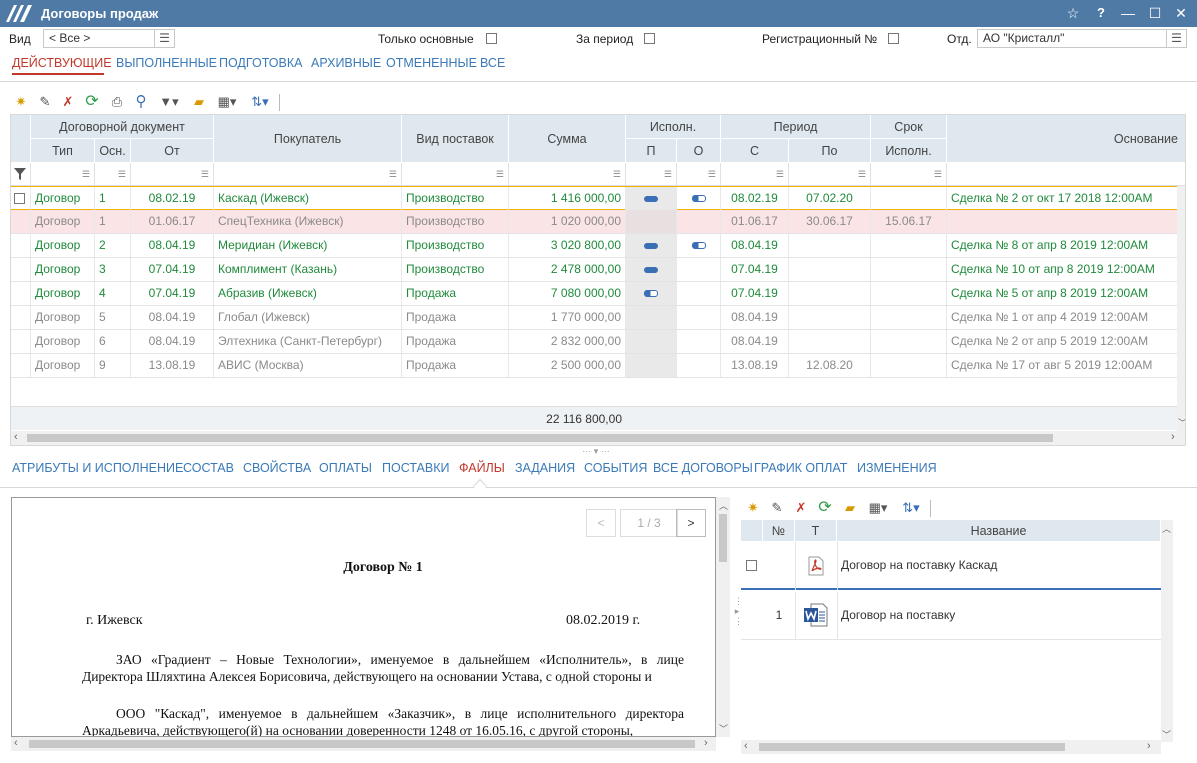  Describe the element at coordinates (601, 523) in the screenshot. I see `prev-page-button: <` at that location.